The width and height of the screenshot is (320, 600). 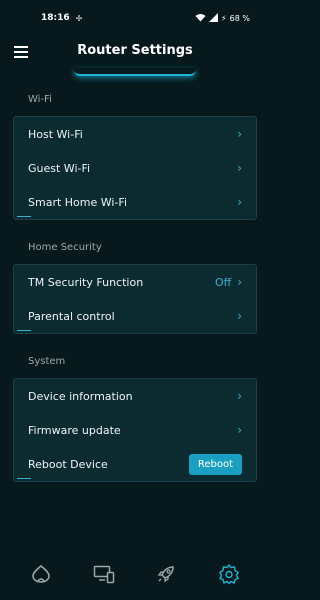 I want to click on section-label-system: System, so click(x=47, y=361).